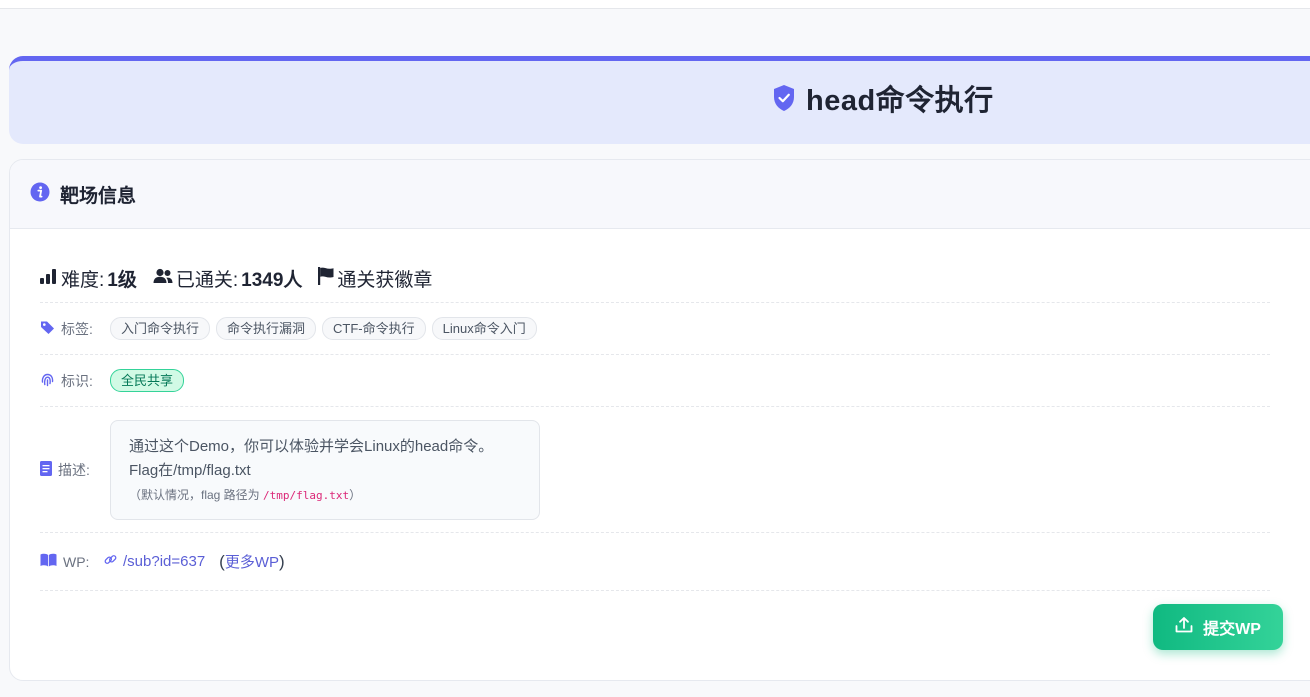  Describe the element at coordinates (40, 194) in the screenshot. I see `info-icon` at that location.